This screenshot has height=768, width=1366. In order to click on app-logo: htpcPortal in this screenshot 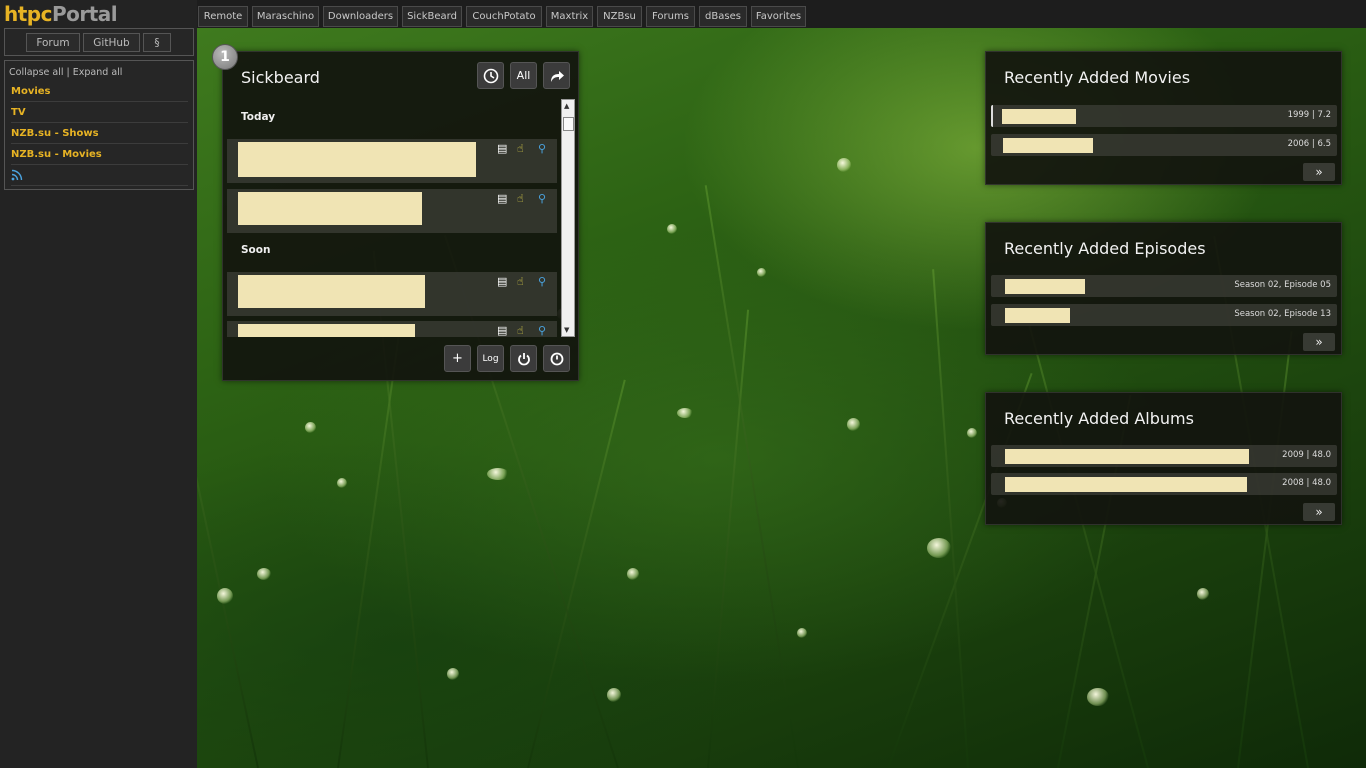, I will do `click(61, 14)`.